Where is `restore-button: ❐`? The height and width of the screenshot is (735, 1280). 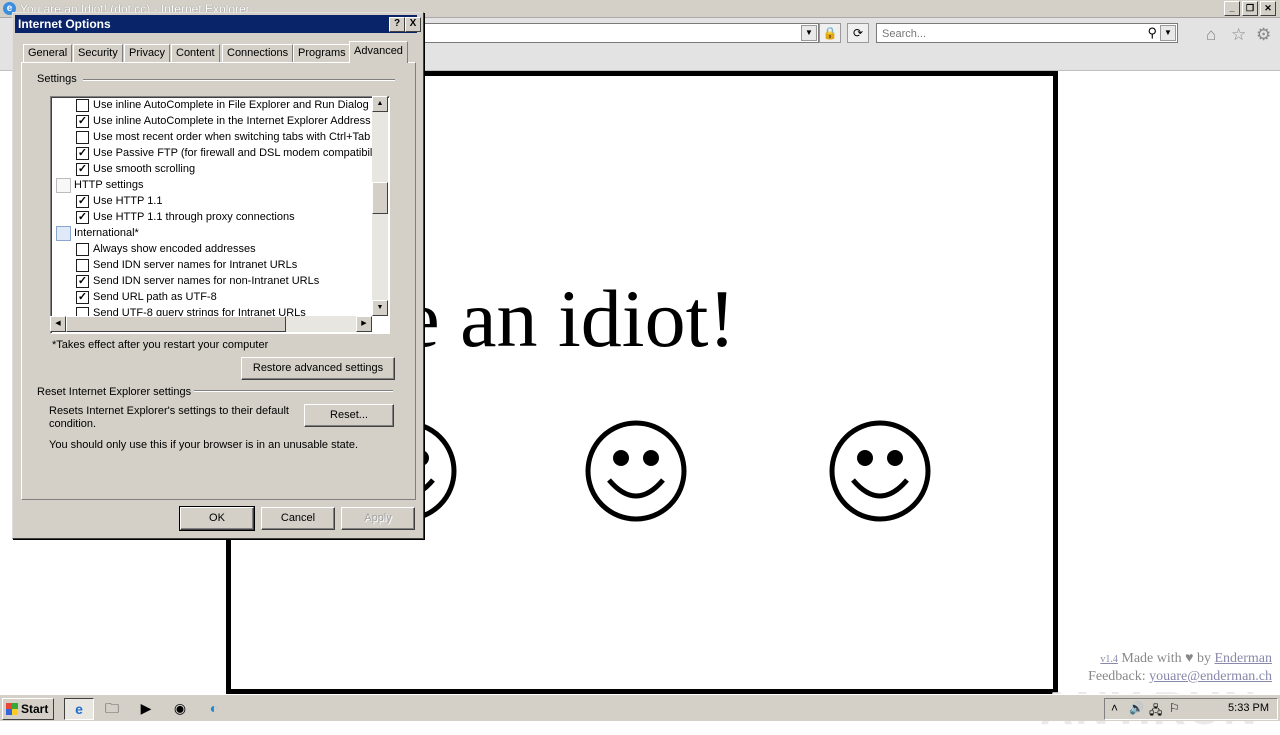
restore-button: ❐ is located at coordinates (1250, 8).